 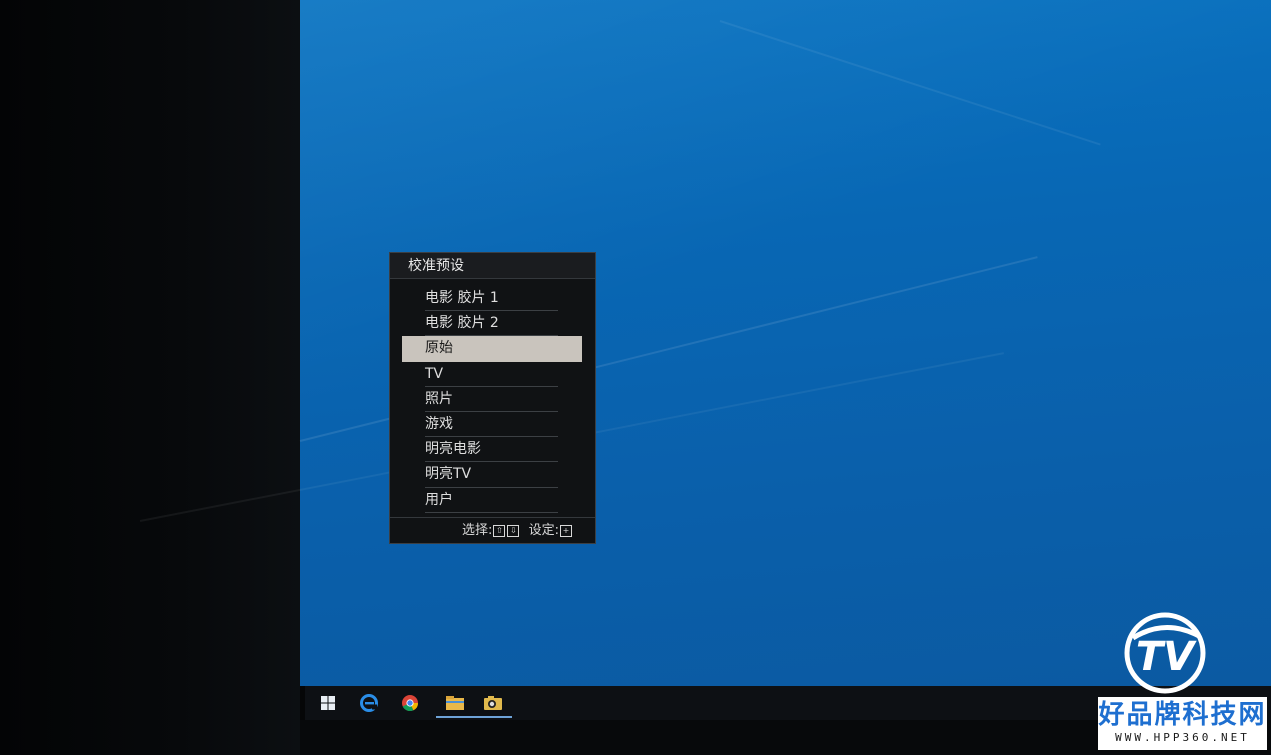 I want to click on chrome-icon, so click(x=410, y=703).